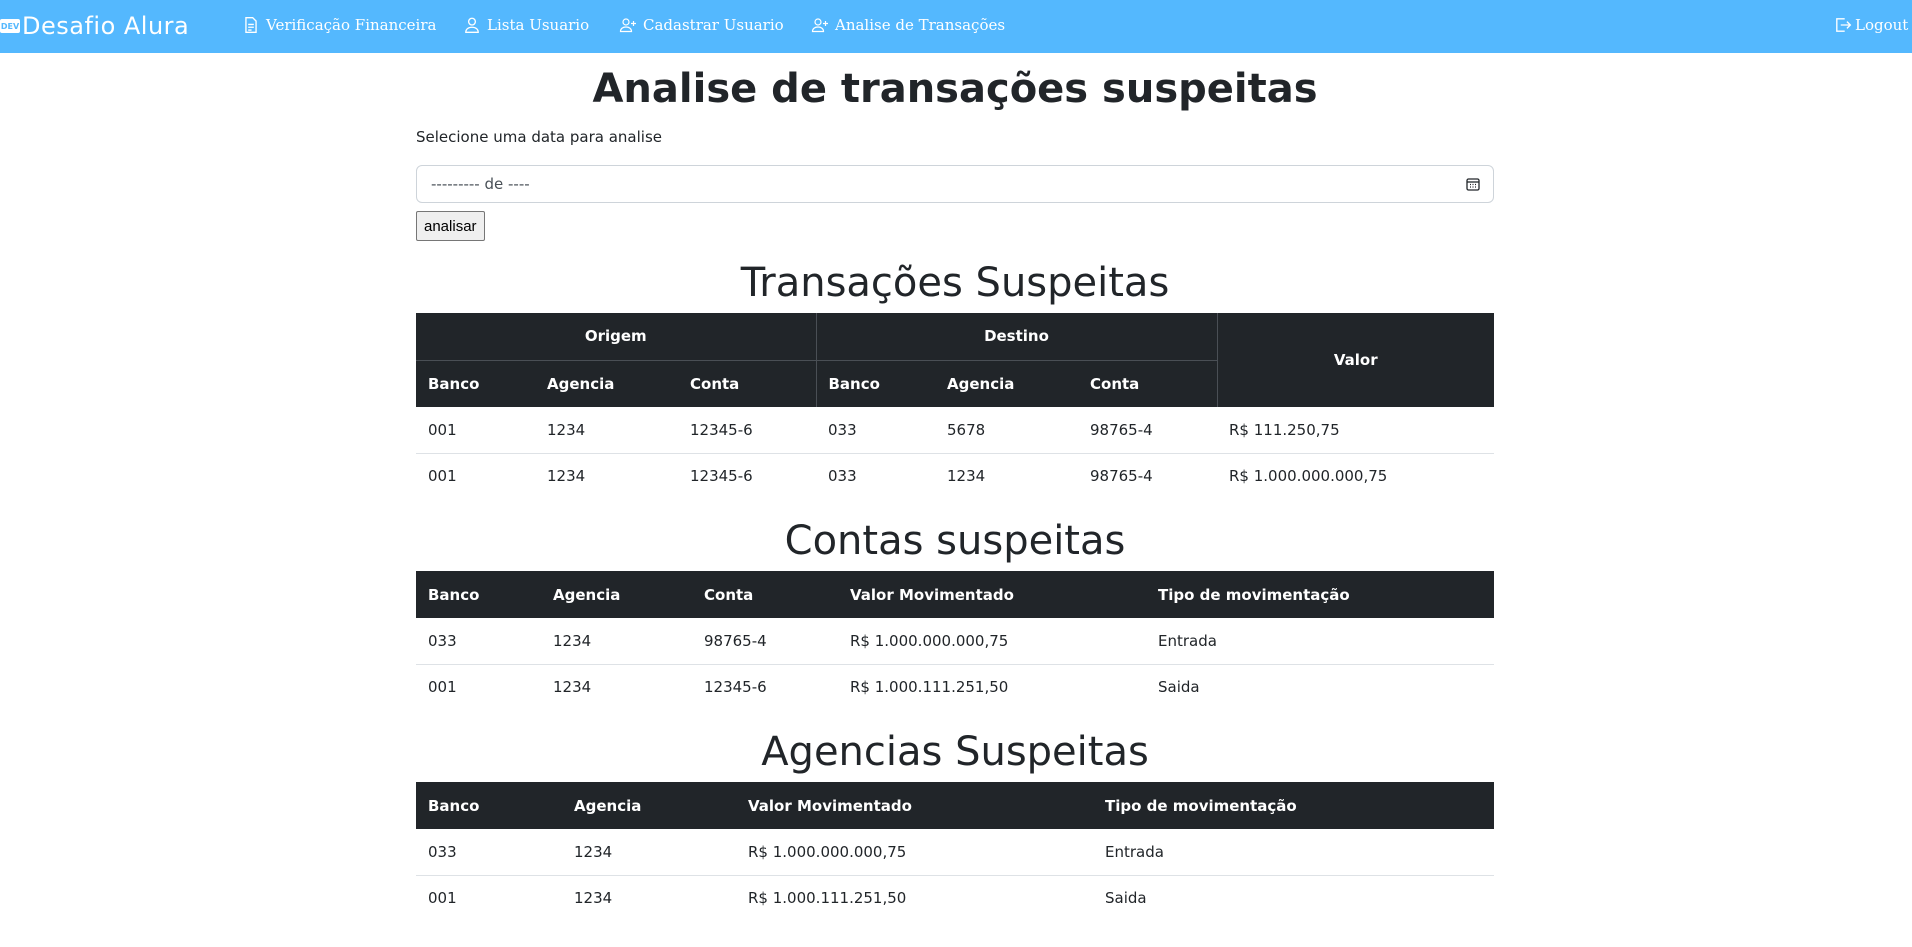 Image resolution: width=1912 pixels, height=947 pixels. Describe the element at coordinates (606, 383) in the screenshot. I see `header-origem-agencia: Agencia` at that location.